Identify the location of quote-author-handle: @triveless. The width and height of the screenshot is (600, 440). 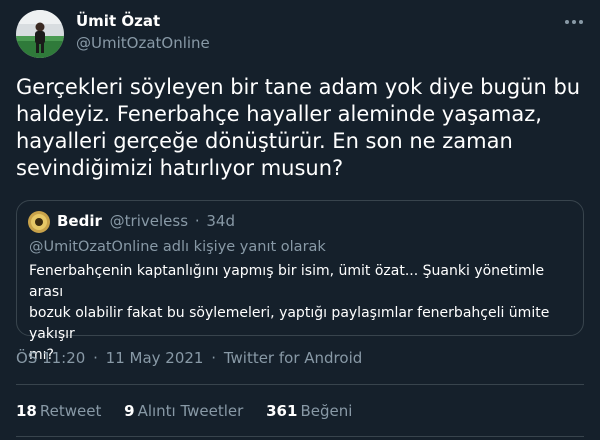
(149, 221).